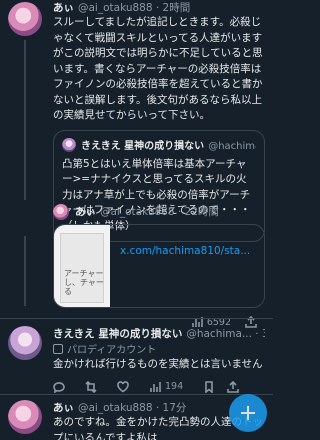  Describe the element at coordinates (159, 211) in the screenshot. I see `handle-and-time: @ai_otaku888 · 22時間` at that location.